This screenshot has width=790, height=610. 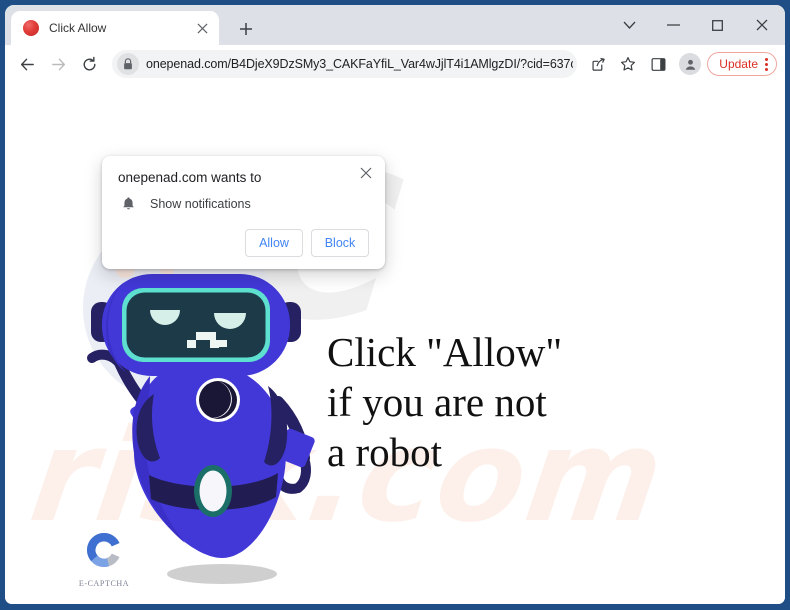 What do you see at coordinates (115, 28) in the screenshot?
I see `browser-tab: Click Allow` at bounding box center [115, 28].